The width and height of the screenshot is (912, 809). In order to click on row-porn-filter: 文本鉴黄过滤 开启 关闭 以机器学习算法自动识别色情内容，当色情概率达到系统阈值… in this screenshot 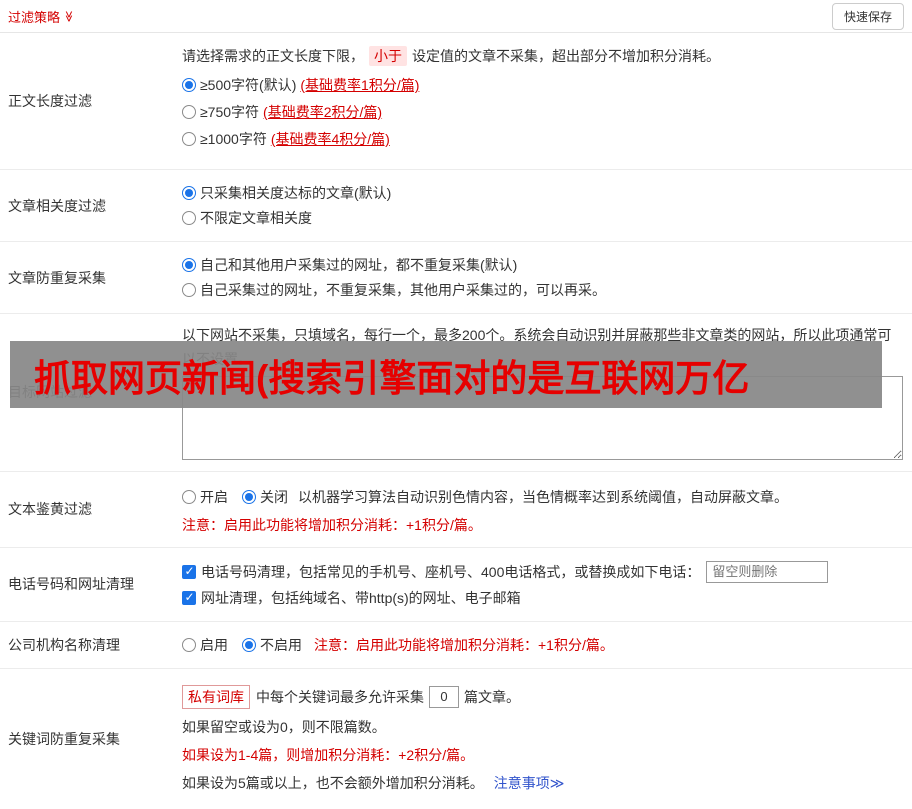, I will do `click(456, 510)`.